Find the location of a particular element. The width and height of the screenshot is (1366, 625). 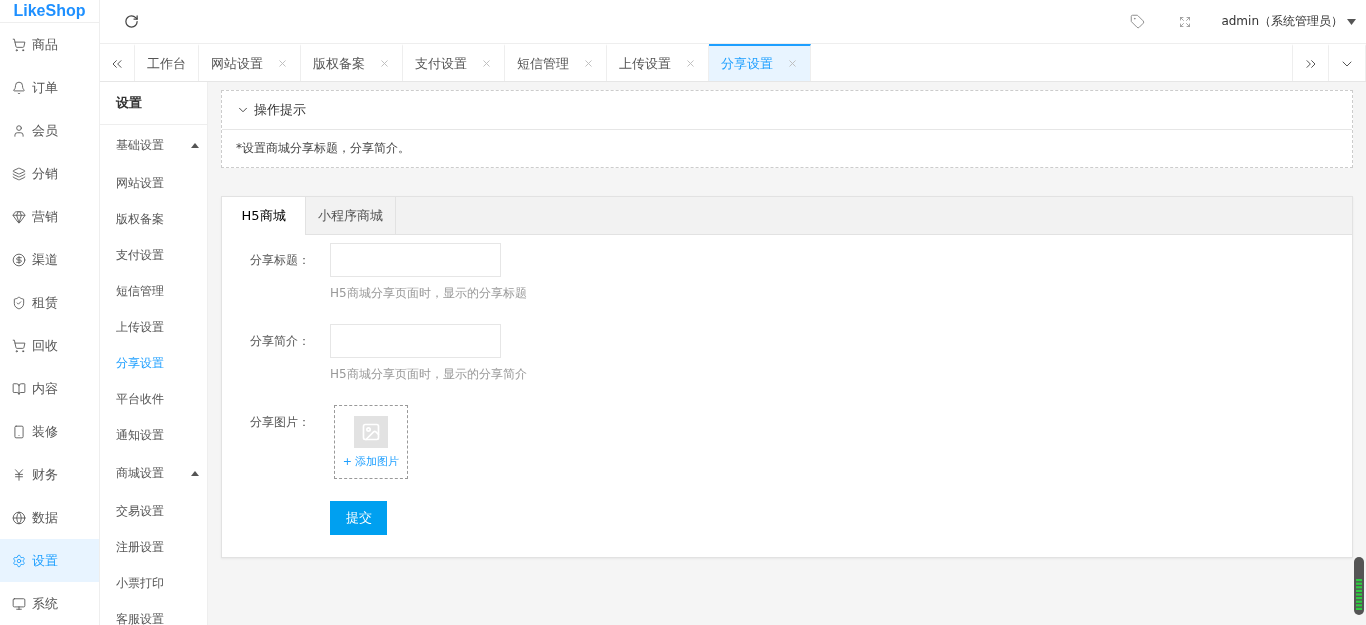

sidebar-item: 营销 is located at coordinates (49, 216).